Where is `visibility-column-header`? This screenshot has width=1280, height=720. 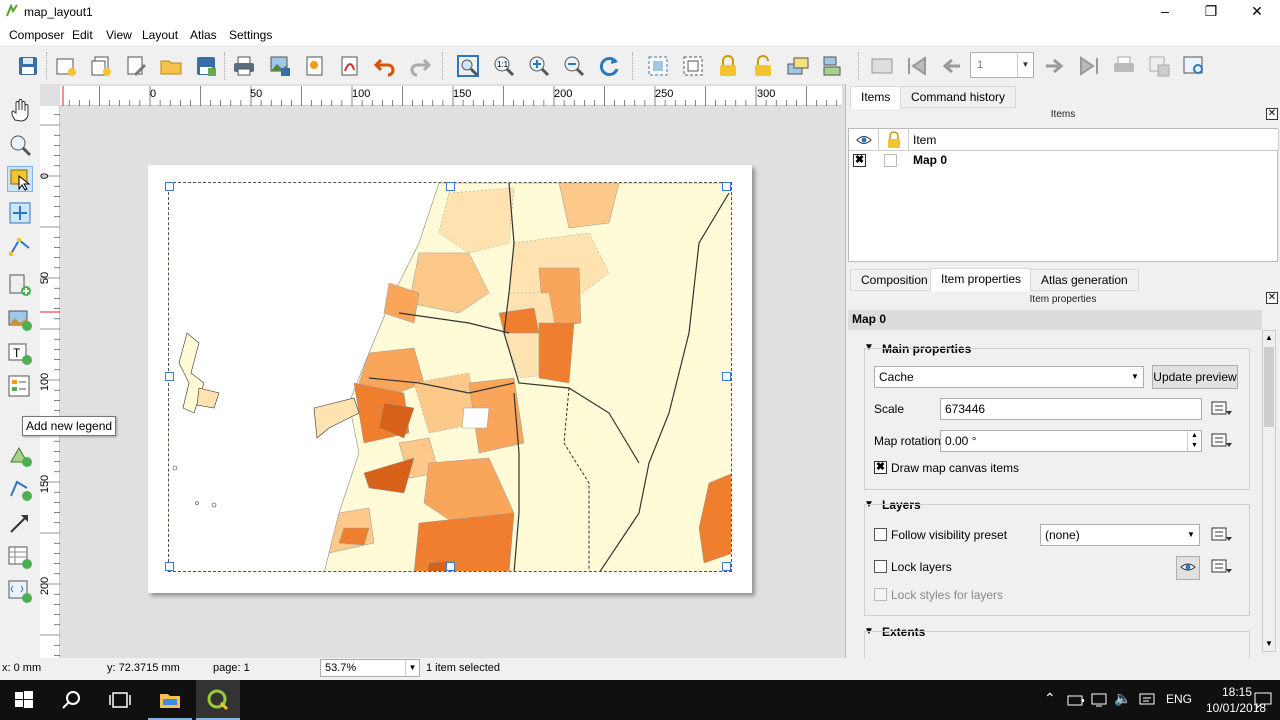
visibility-column-header is located at coordinates (864, 140).